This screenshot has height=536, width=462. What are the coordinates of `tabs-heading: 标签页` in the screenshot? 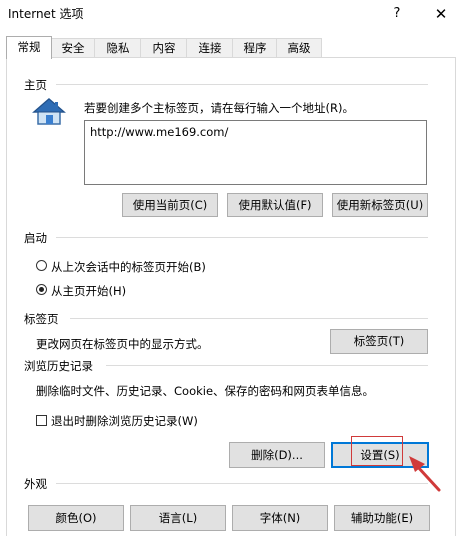 It's located at (41, 319).